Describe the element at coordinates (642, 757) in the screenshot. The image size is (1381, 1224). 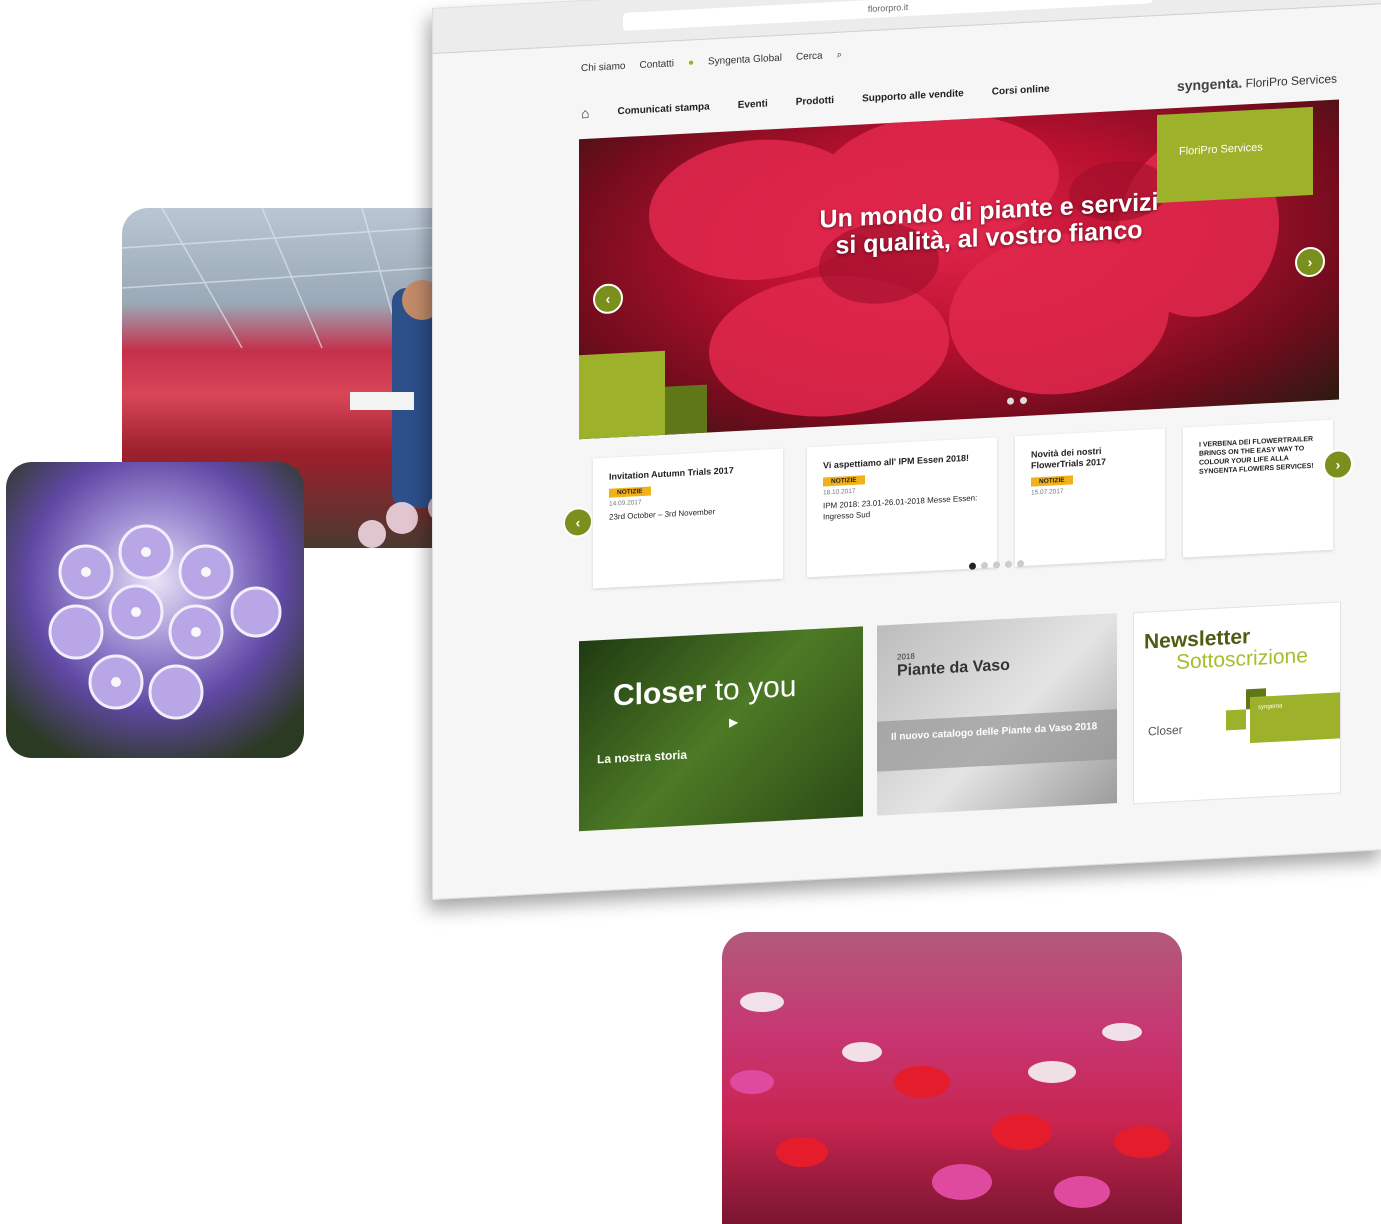
I see `promo-story-label: La nostra storia` at that location.